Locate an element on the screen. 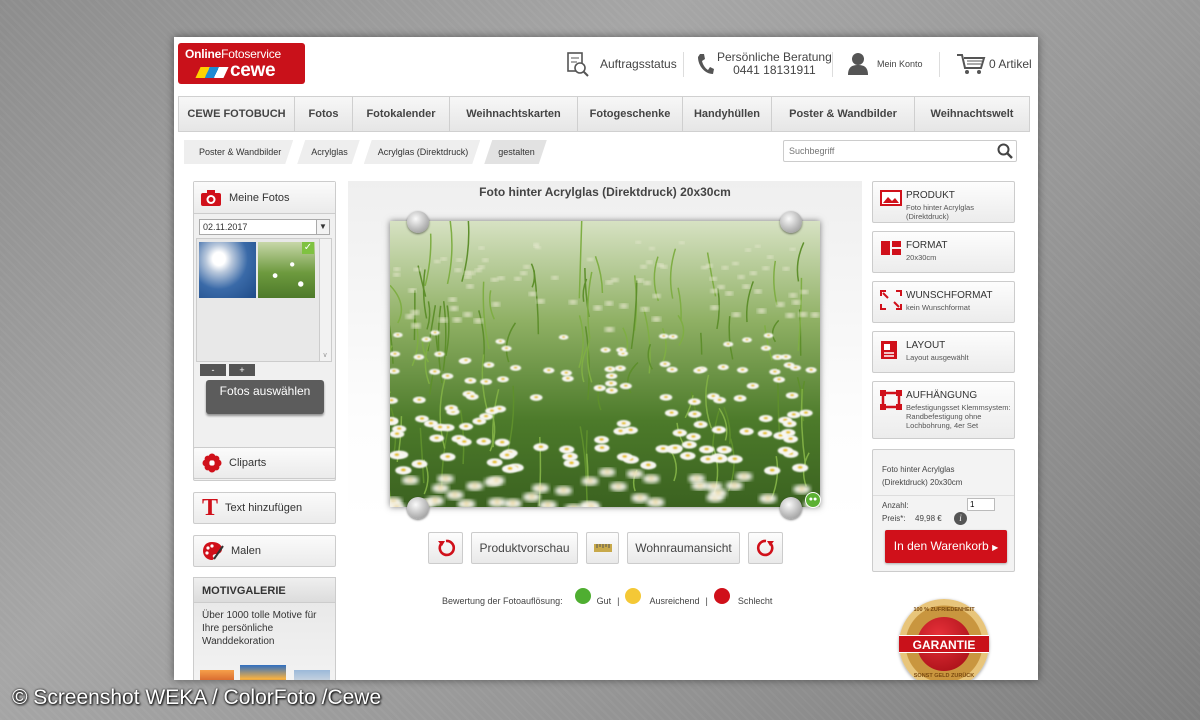 The width and height of the screenshot is (1200, 720). cliparts-label: Cliparts is located at coordinates (248, 463).